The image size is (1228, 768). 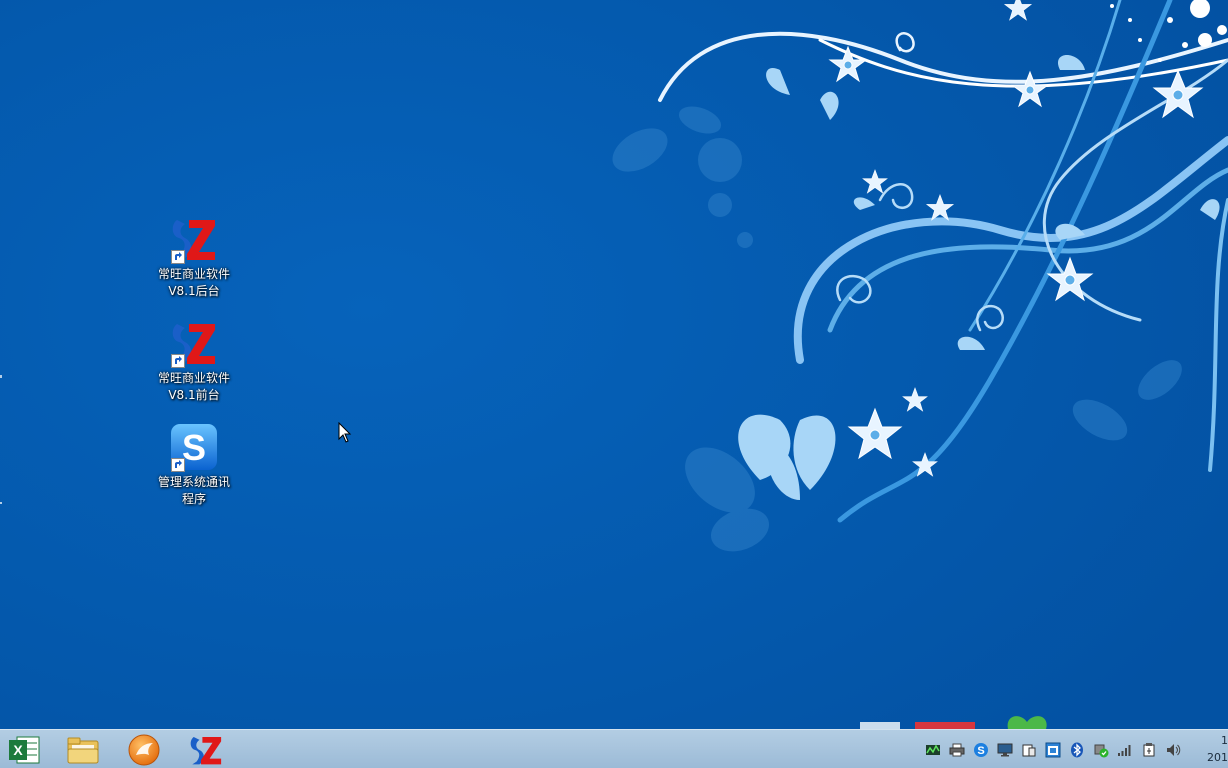 I want to click on blue-s-icon: S, so click(x=194, y=447).